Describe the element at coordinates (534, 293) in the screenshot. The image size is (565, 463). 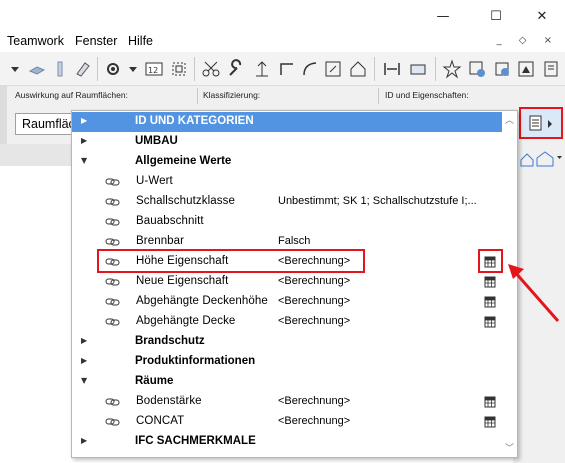
I see `arrow-annotation` at that location.